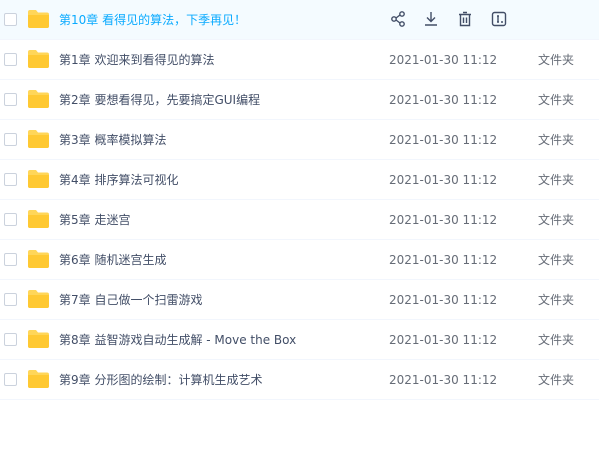  What do you see at coordinates (177, 340) in the screenshot?
I see `file-name: 第8章 益智游戏自动生成解 - Move the Box` at bounding box center [177, 340].